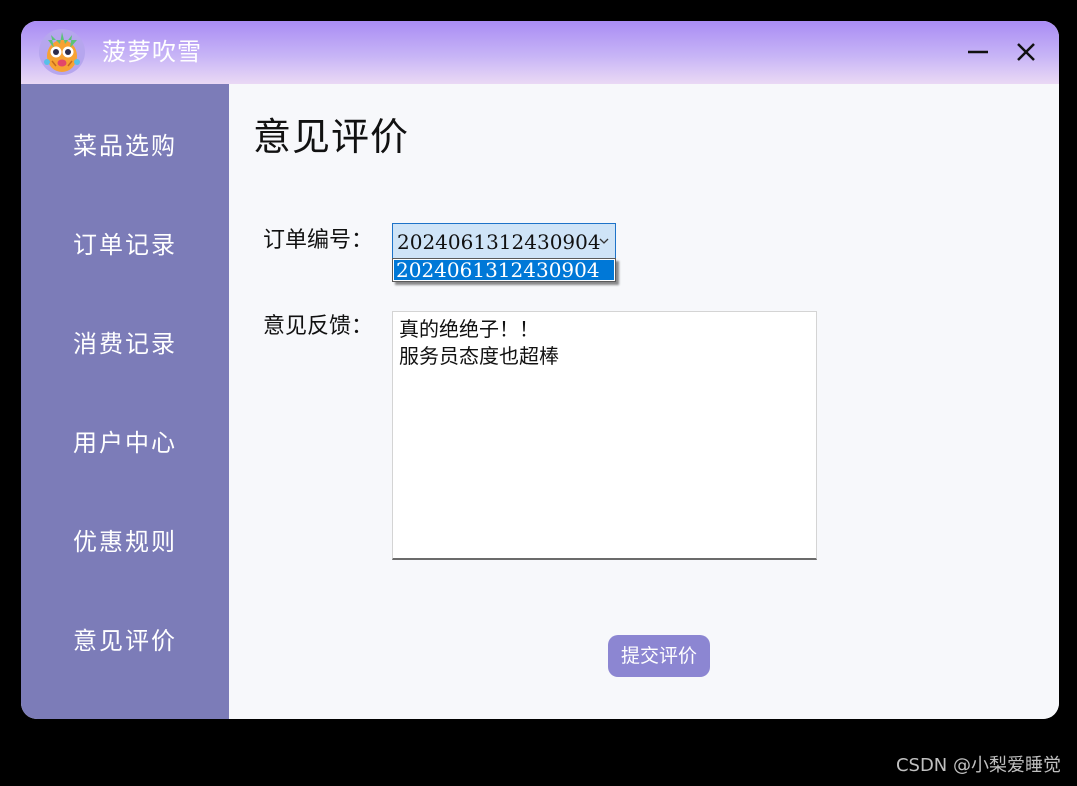  What do you see at coordinates (152, 52) in the screenshot?
I see `app-title: 菠萝吹雪` at bounding box center [152, 52].